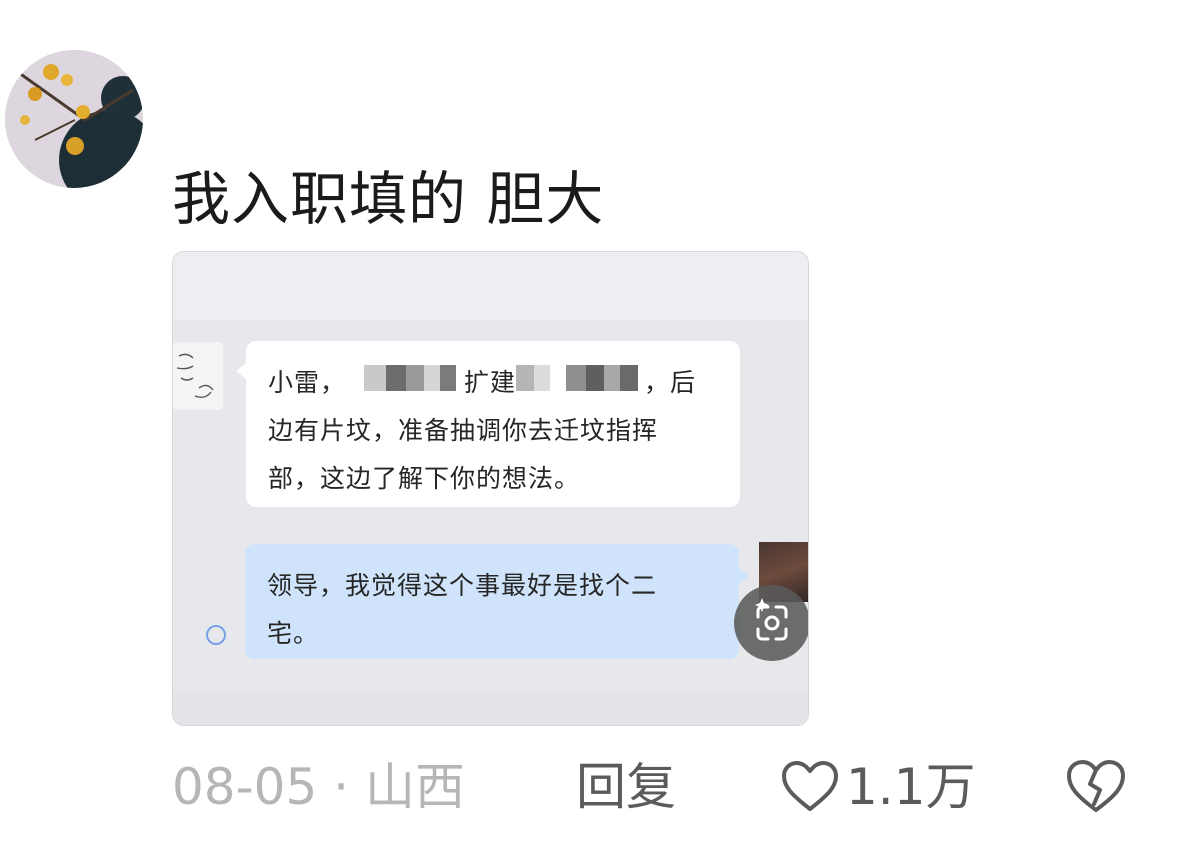 The image size is (1200, 860). I want to click on sender-avatar, so click(198, 376).